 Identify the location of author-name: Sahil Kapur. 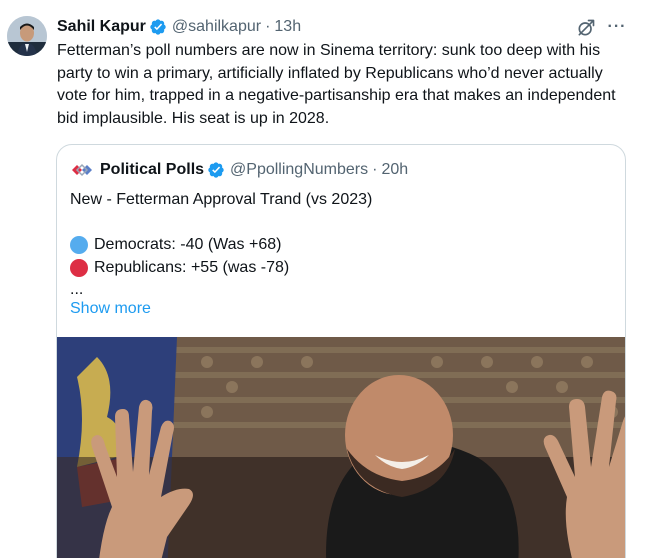
(101, 27).